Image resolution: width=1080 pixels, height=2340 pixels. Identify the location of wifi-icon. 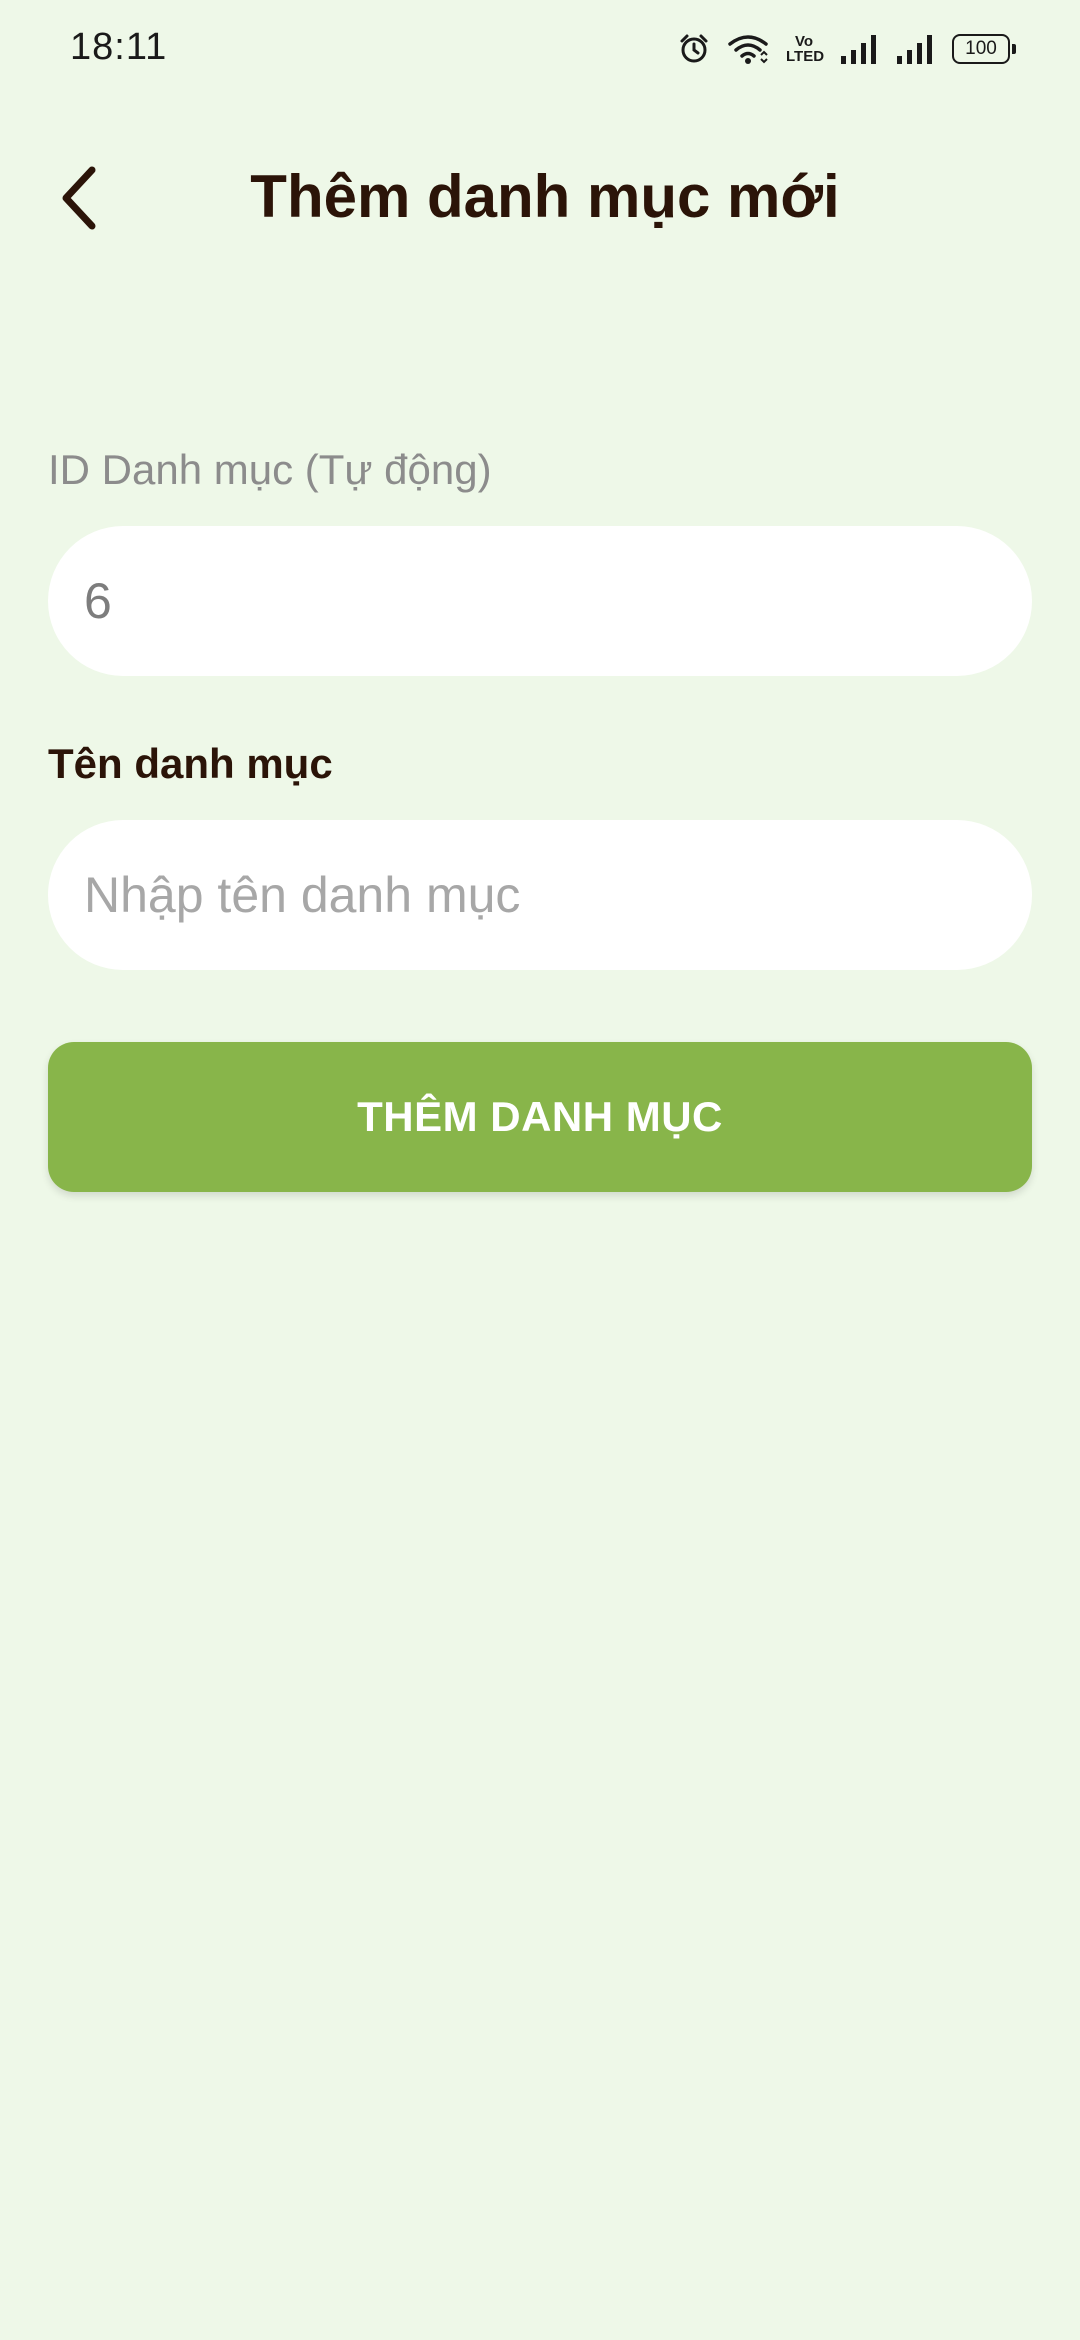
(748, 49).